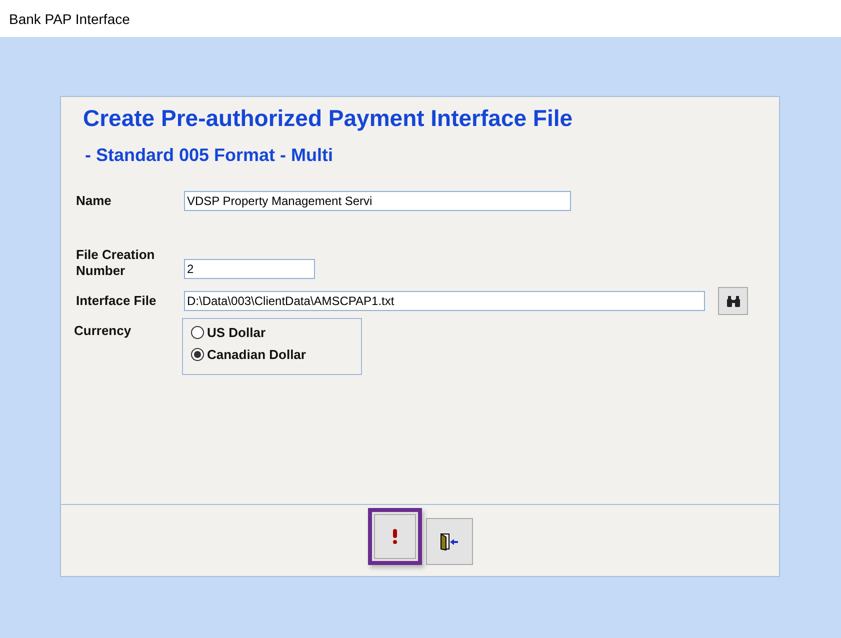 The image size is (841, 638). Describe the element at coordinates (377, 201) in the screenshot. I see `input-field: VDSP Property Management Servi` at that location.